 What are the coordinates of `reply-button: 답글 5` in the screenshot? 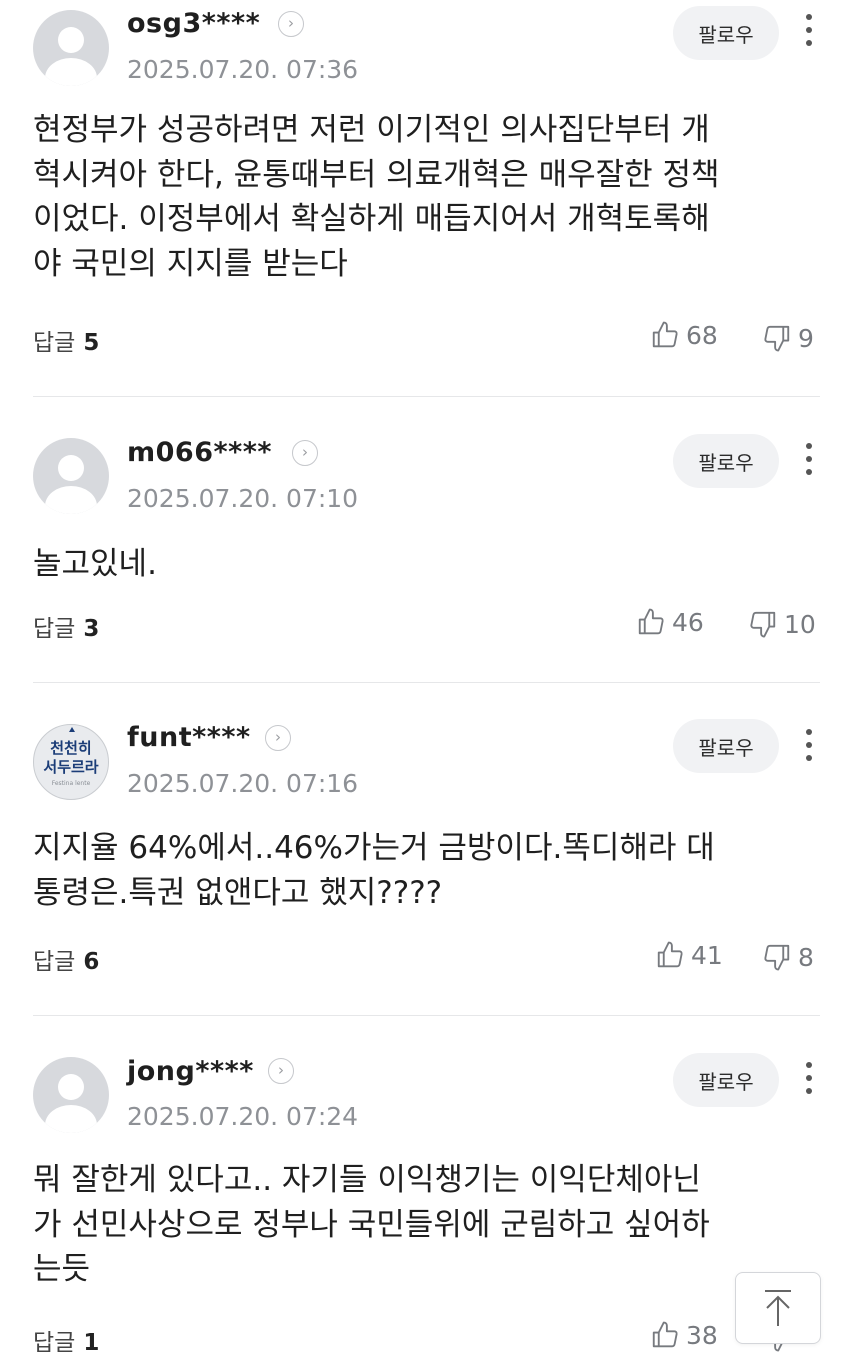 It's located at (66, 340).